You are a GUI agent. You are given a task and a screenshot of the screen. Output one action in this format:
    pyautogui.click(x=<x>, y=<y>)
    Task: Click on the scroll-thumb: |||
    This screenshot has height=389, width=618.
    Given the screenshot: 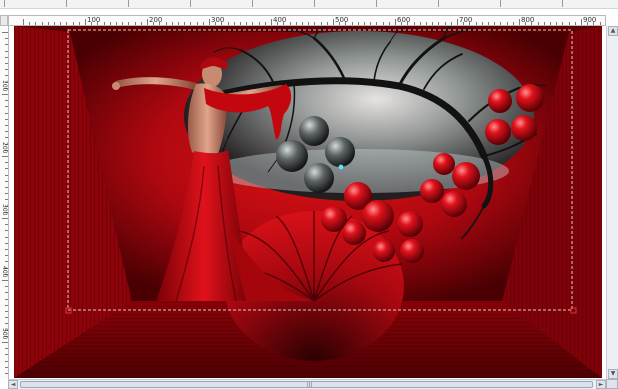 What is the action you would take?
    pyautogui.click(x=306, y=384)
    